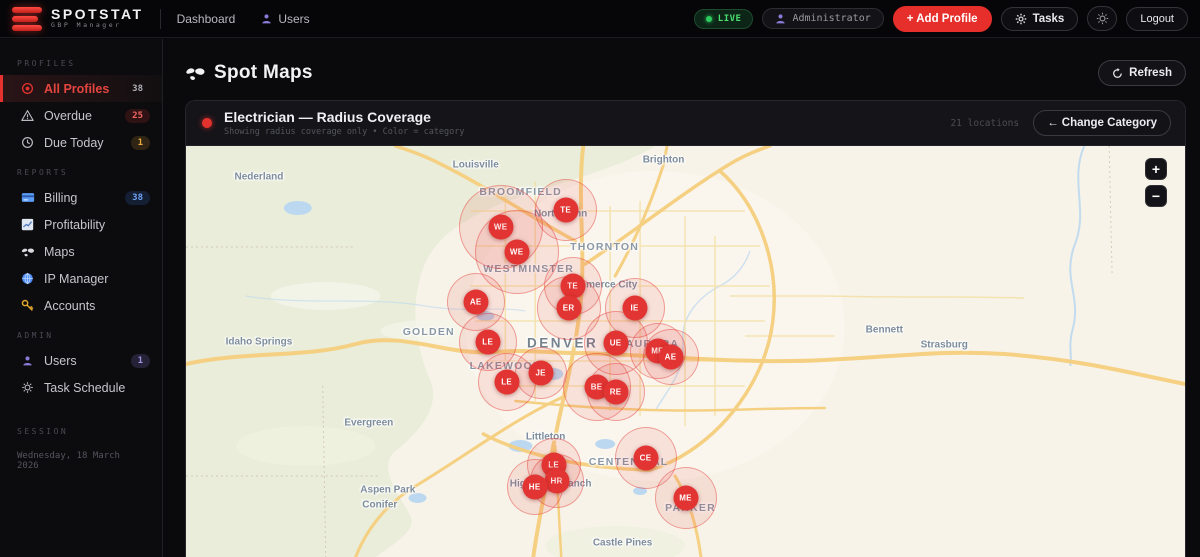  I want to click on target-icon, so click(27, 88).